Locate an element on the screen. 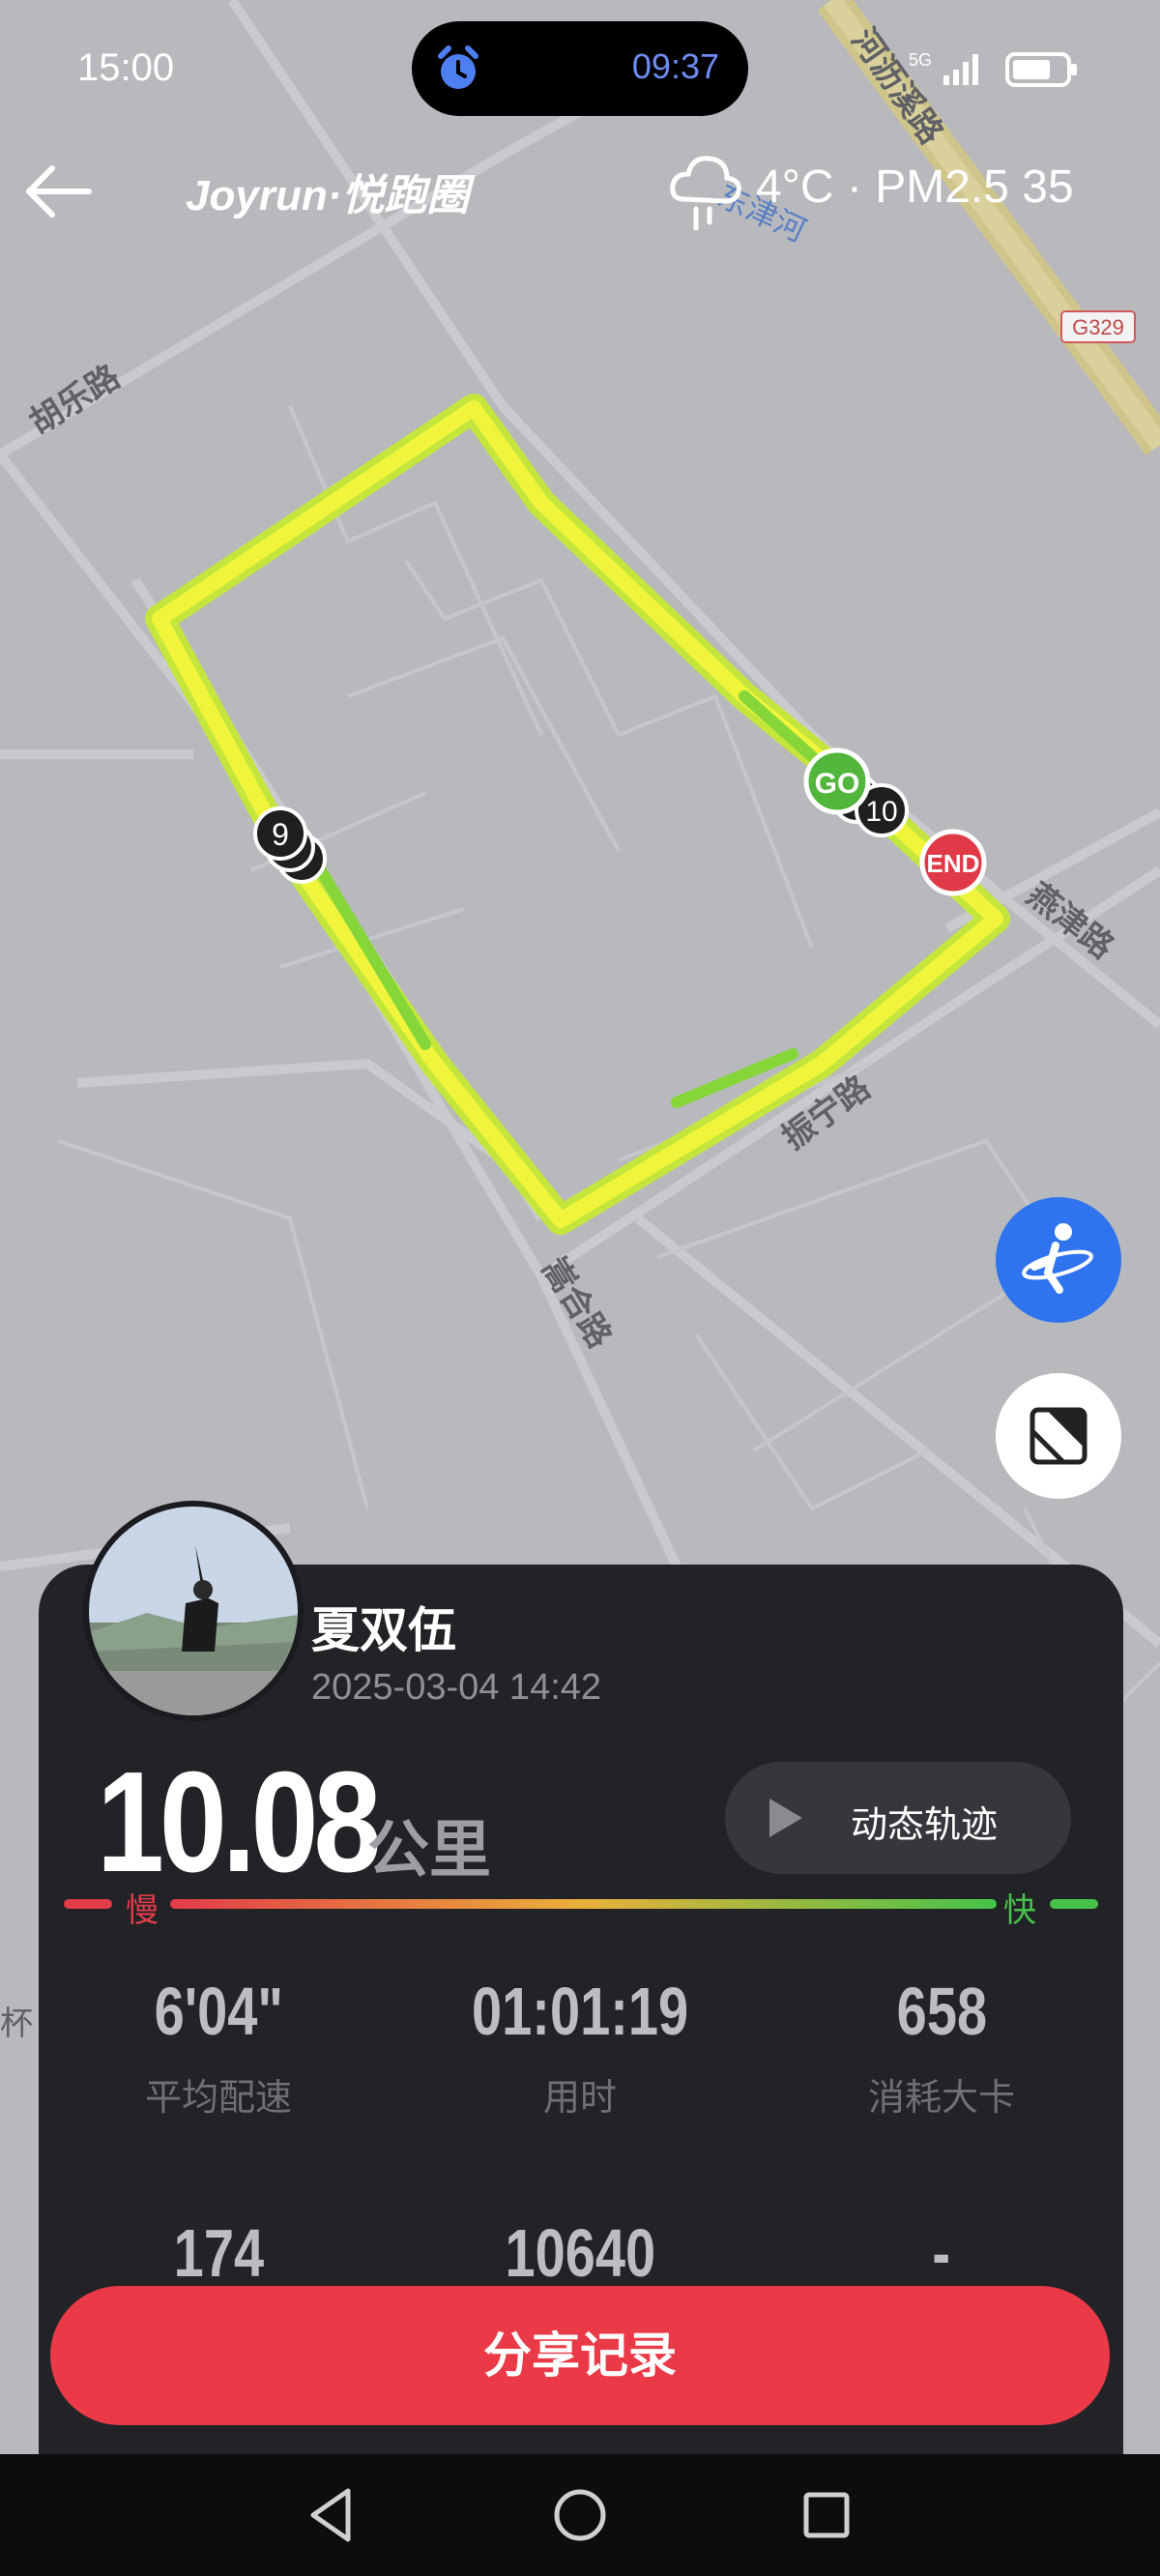 The width and height of the screenshot is (1160, 2576). alarm-icon is located at coordinates (458, 67).